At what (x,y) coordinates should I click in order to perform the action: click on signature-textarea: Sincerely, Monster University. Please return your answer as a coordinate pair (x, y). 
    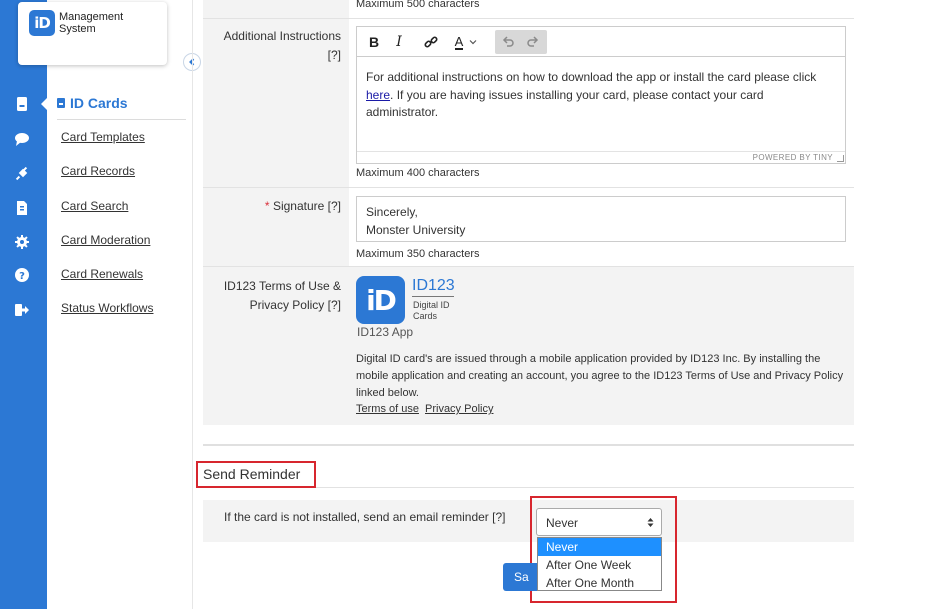
    Looking at the image, I should click on (601, 219).